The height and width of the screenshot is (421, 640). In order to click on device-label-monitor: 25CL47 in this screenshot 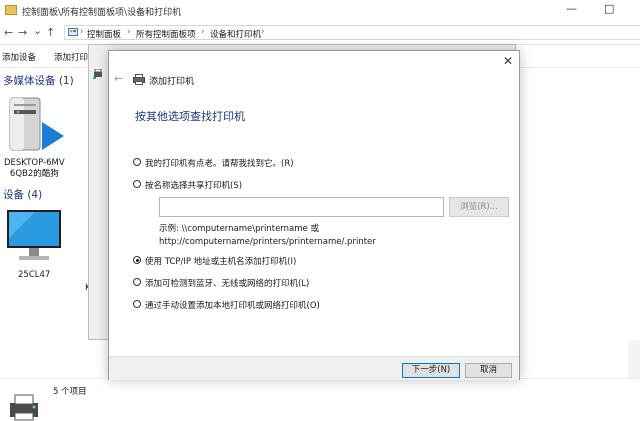, I will do `click(34, 275)`.